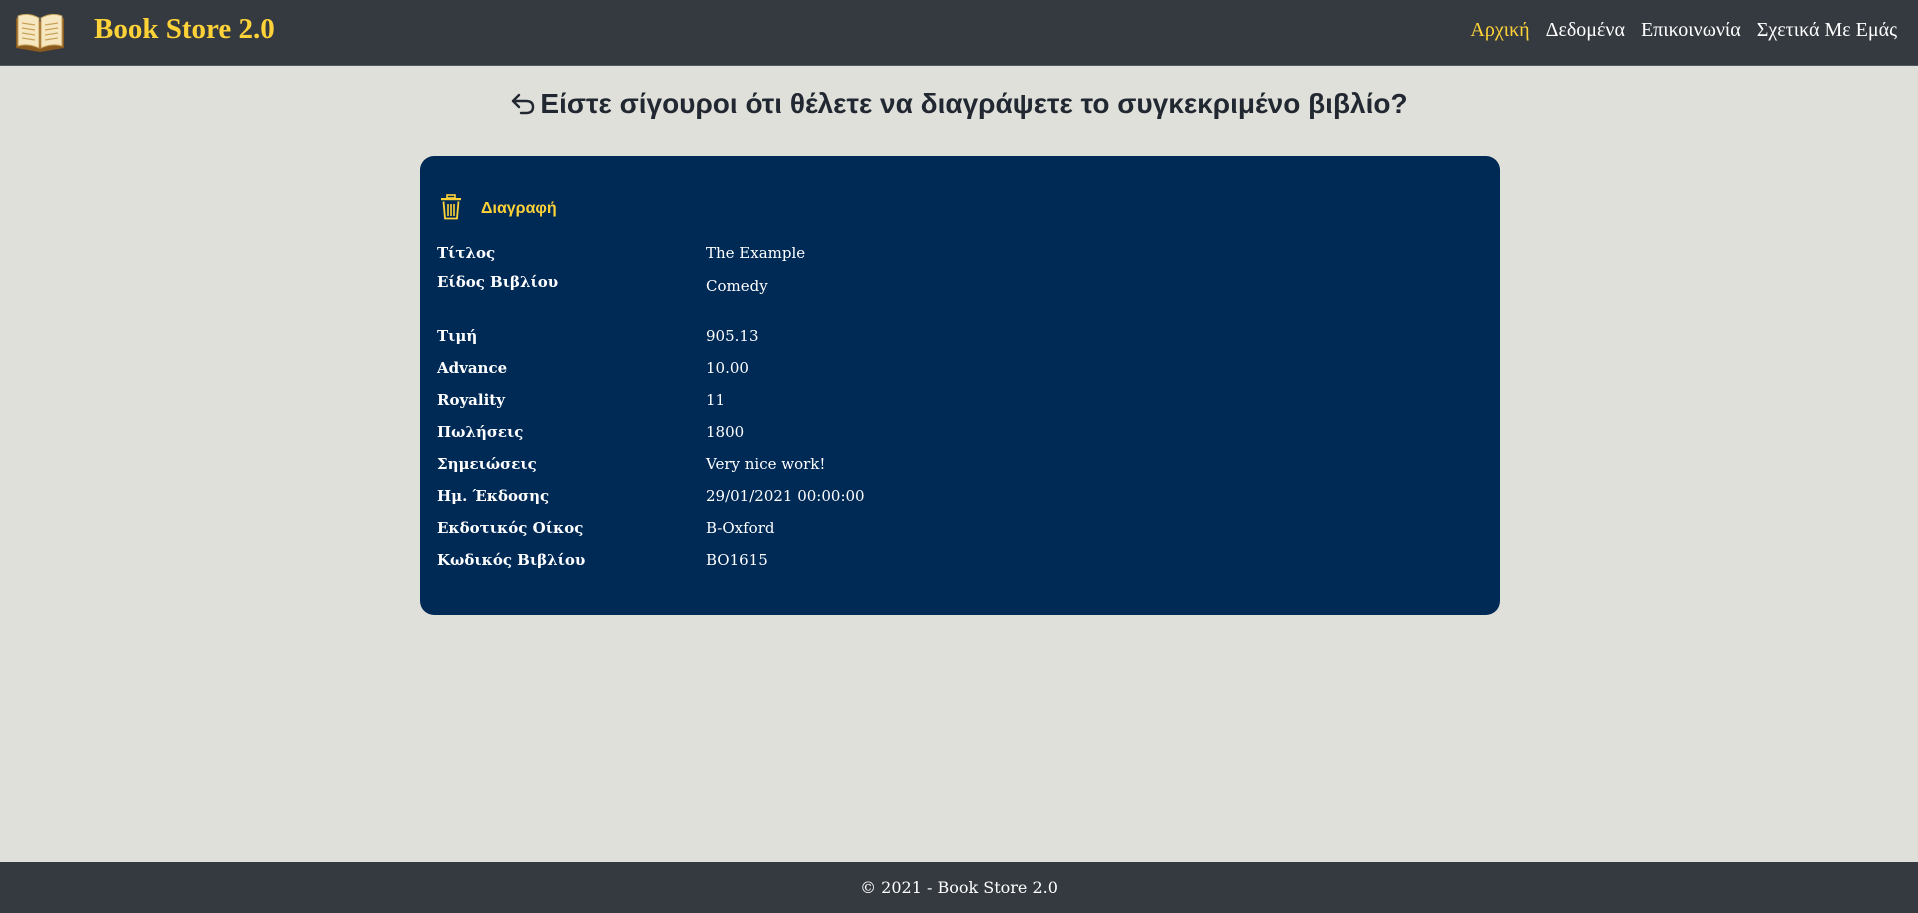 This screenshot has width=1918, height=913. What do you see at coordinates (498, 282) in the screenshot?
I see `field-label: Είδος Βιβλίου` at bounding box center [498, 282].